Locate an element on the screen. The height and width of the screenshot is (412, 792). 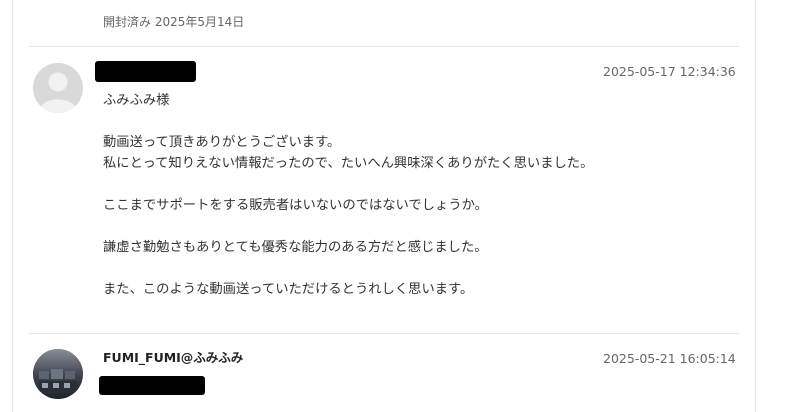
user-photo-avatar is located at coordinates (58, 374).